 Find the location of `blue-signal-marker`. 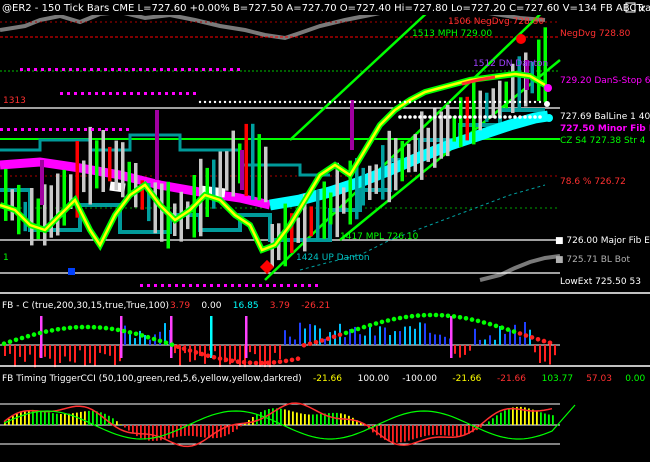

blue-signal-marker is located at coordinates (71, 271).